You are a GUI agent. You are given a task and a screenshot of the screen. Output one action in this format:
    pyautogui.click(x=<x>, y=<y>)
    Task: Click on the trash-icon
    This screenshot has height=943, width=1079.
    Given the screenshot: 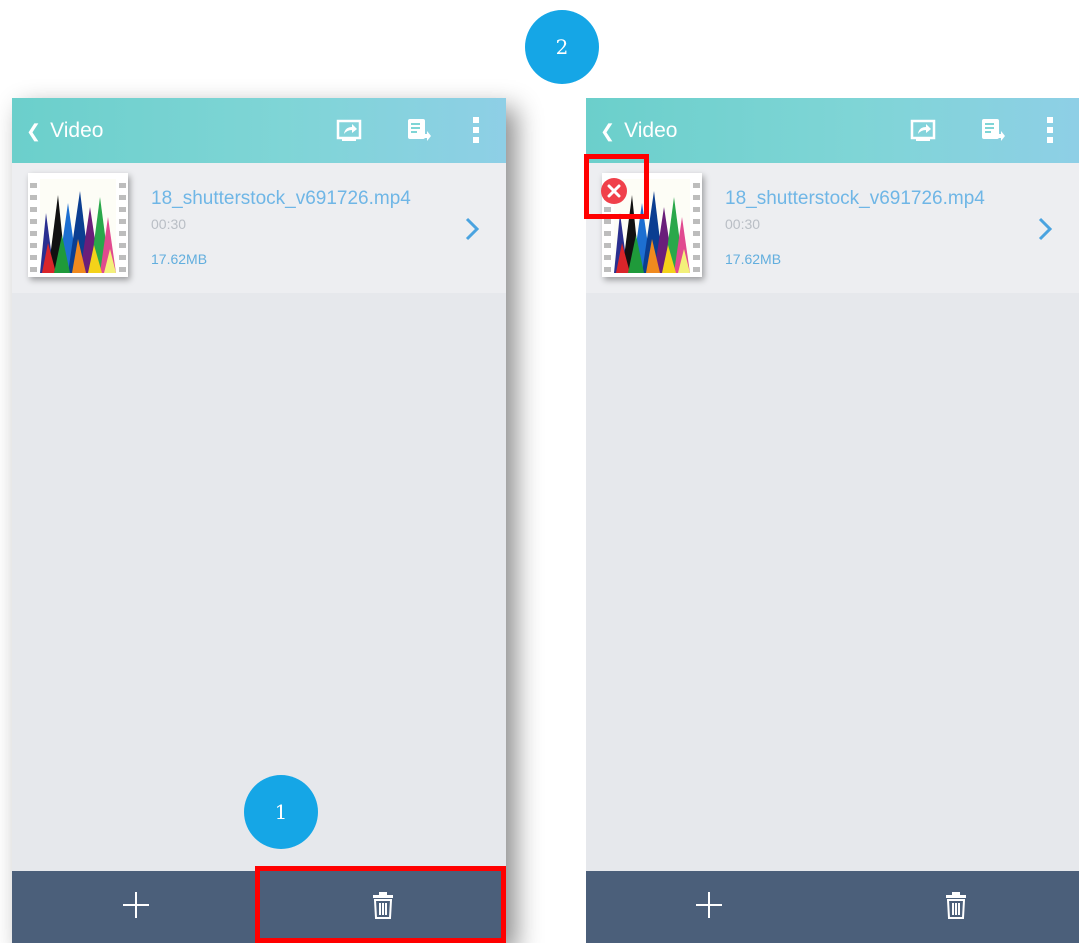 What is the action you would take?
    pyautogui.click(x=956, y=907)
    